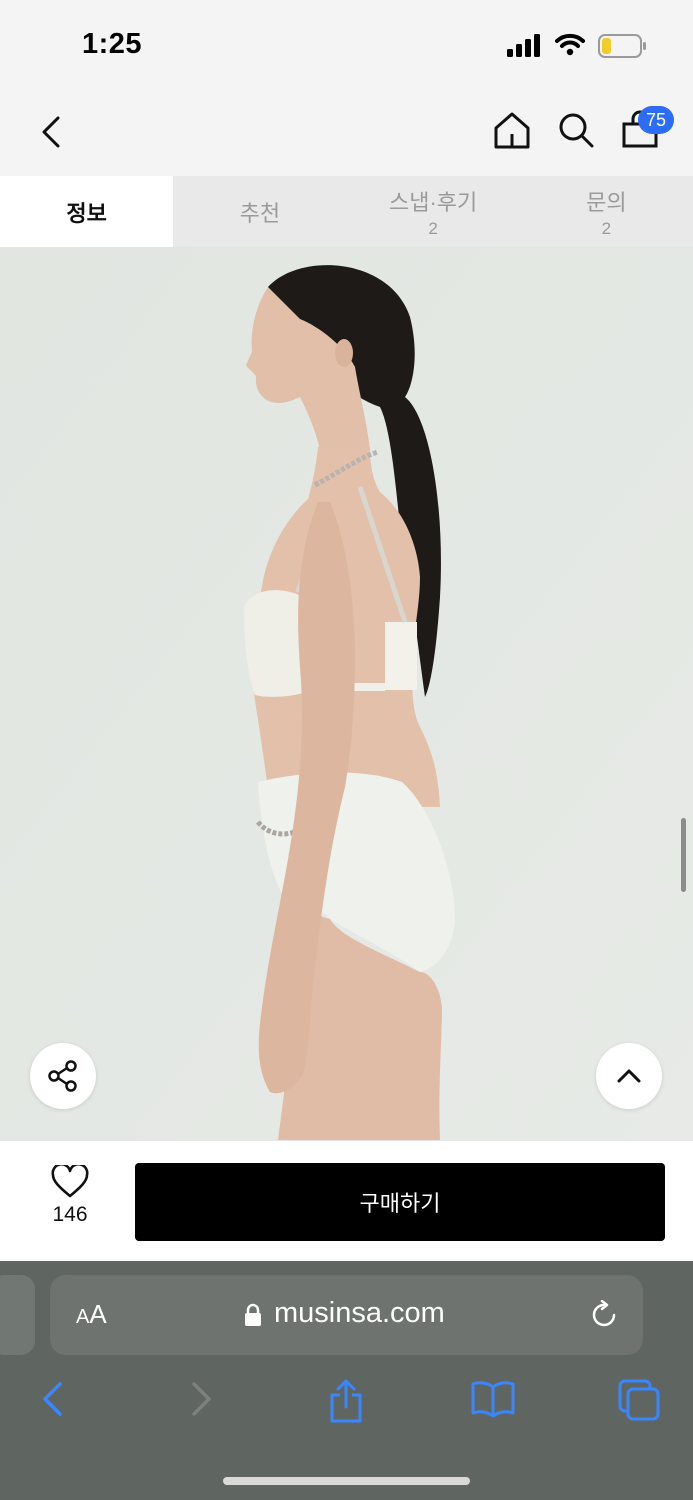 The height and width of the screenshot is (1500, 693). Describe the element at coordinates (683, 855) in the screenshot. I see `scroll-indicator` at that location.